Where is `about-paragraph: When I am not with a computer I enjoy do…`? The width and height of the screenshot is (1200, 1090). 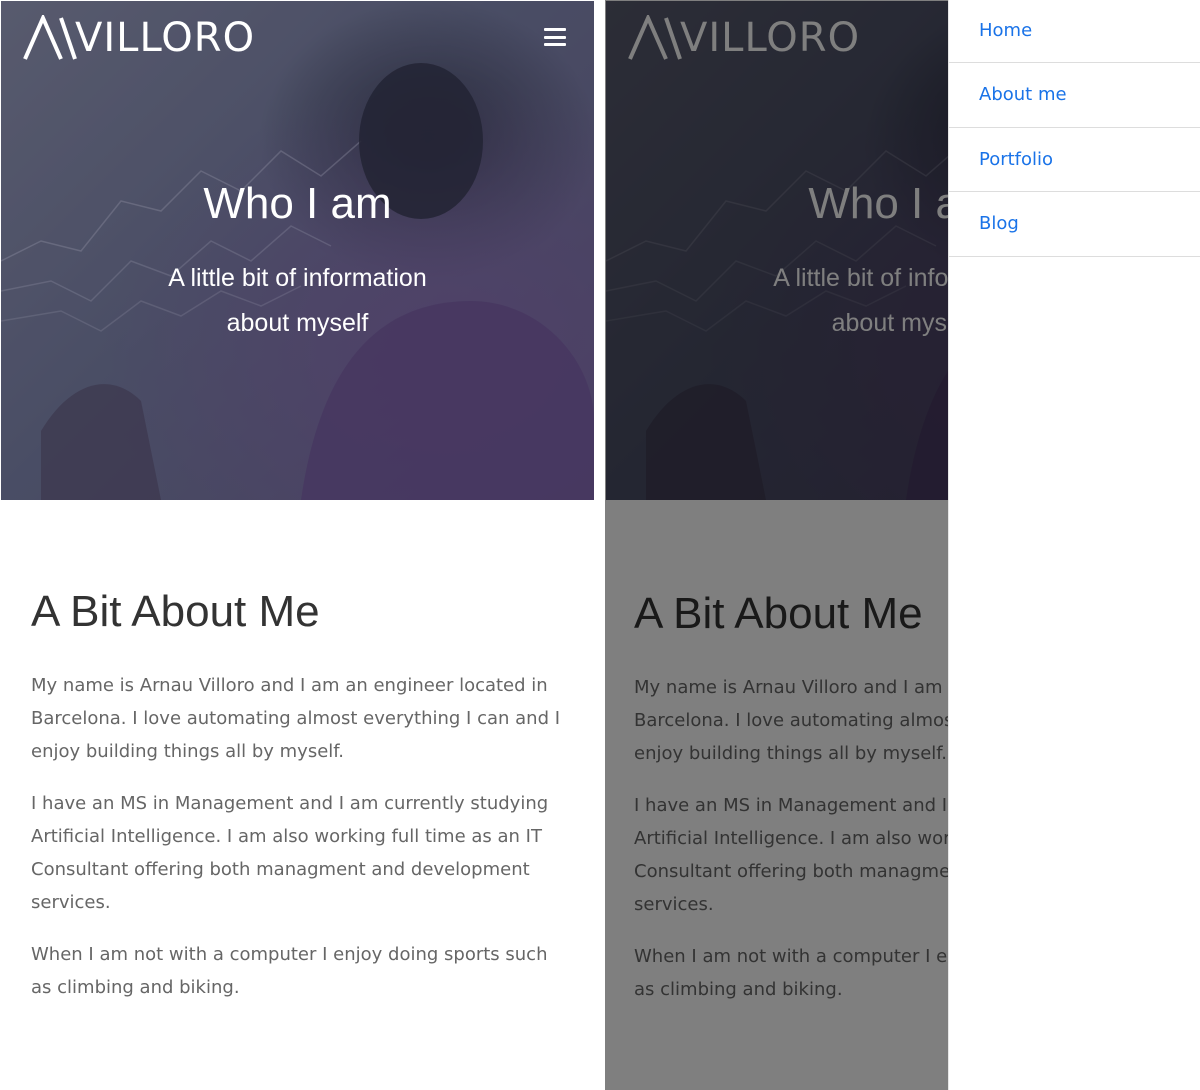
about-paragraph: When I am not with a computer I enjoy do… is located at coordinates (289, 971).